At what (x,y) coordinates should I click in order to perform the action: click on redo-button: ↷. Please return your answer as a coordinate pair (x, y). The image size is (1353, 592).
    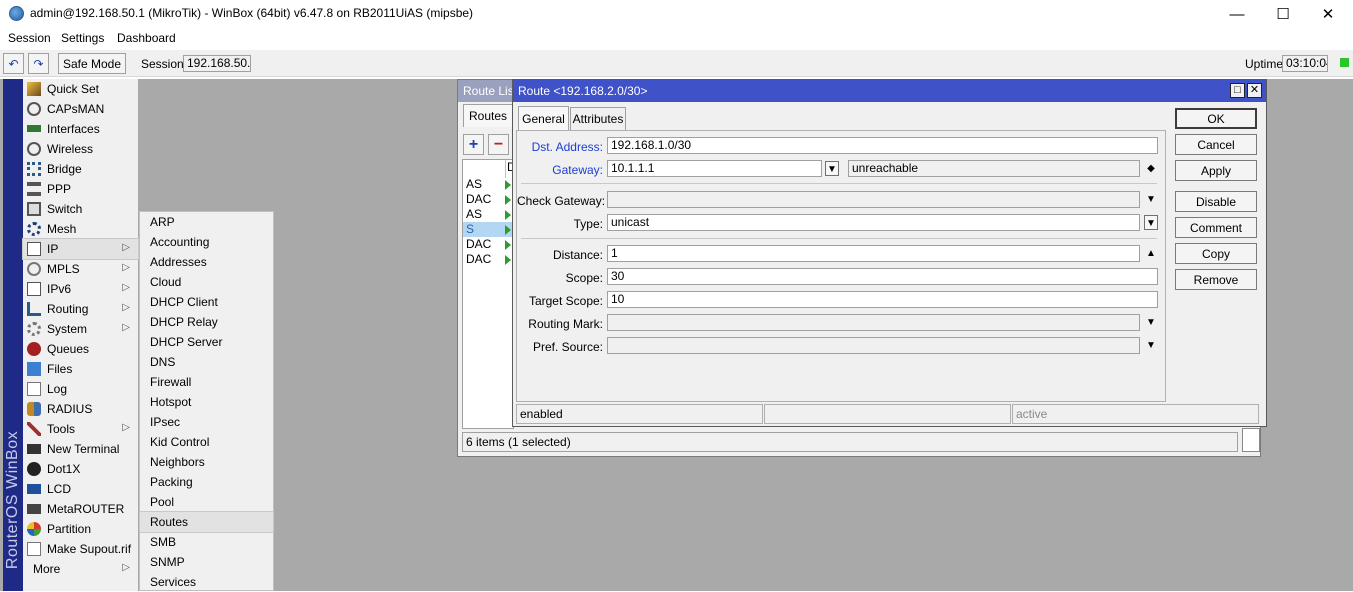
    Looking at the image, I should click on (38, 63).